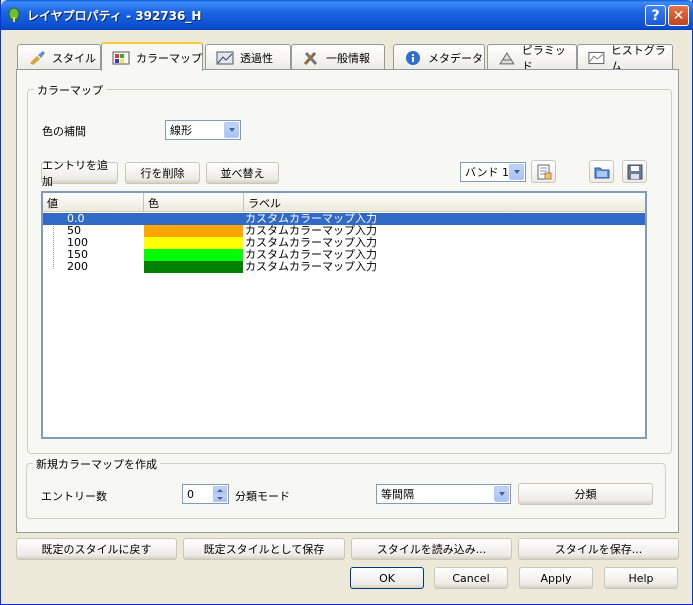  What do you see at coordinates (585, 494) in the screenshot?
I see `classify-button: 分類` at bounding box center [585, 494].